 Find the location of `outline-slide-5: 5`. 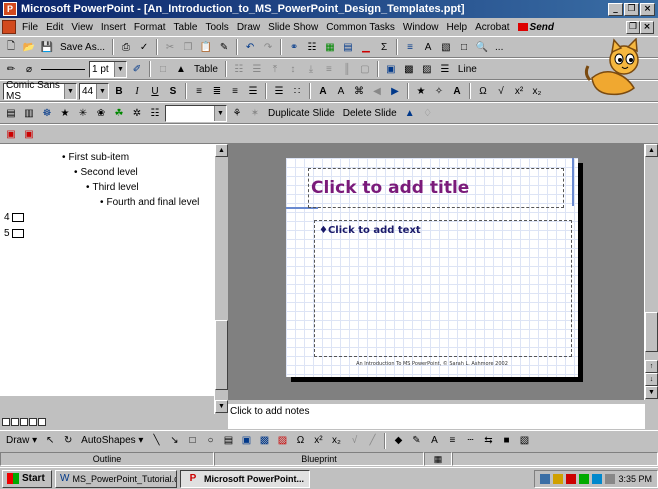

outline-slide-5: 5 is located at coordinates (14, 233).